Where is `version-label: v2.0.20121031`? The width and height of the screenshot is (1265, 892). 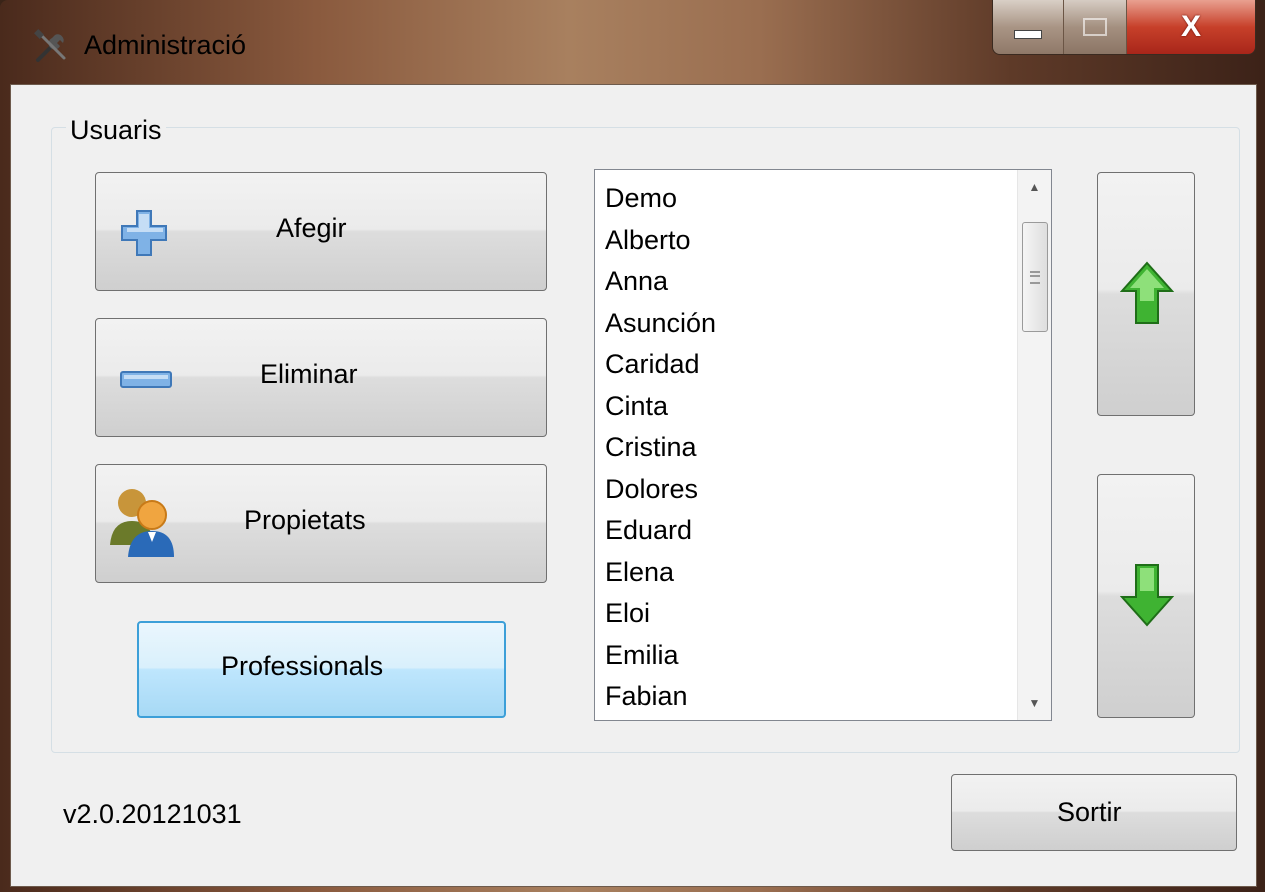
version-label: v2.0.20121031 is located at coordinates (152, 814).